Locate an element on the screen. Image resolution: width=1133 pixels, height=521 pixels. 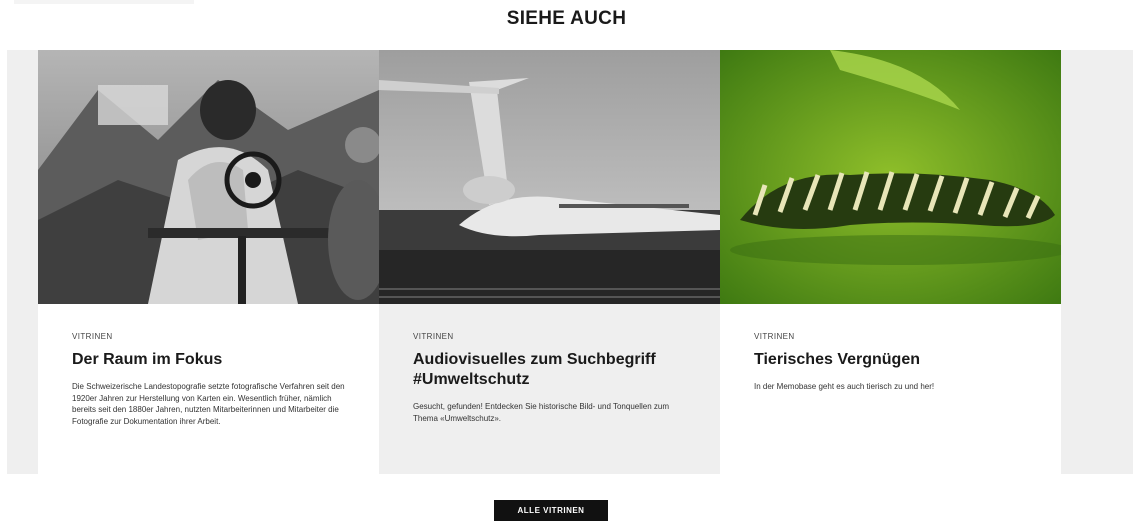
card-title: Der Raum im Fokus is located at coordinates (208, 360).